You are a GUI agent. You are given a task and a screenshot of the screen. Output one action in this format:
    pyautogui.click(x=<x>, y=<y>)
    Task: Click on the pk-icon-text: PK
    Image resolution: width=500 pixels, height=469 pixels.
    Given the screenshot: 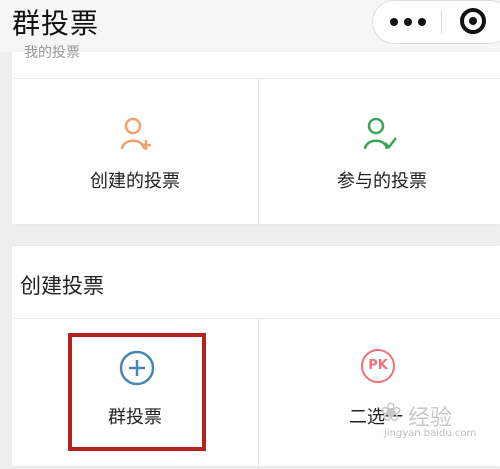 What is the action you would take?
    pyautogui.click(x=378, y=365)
    